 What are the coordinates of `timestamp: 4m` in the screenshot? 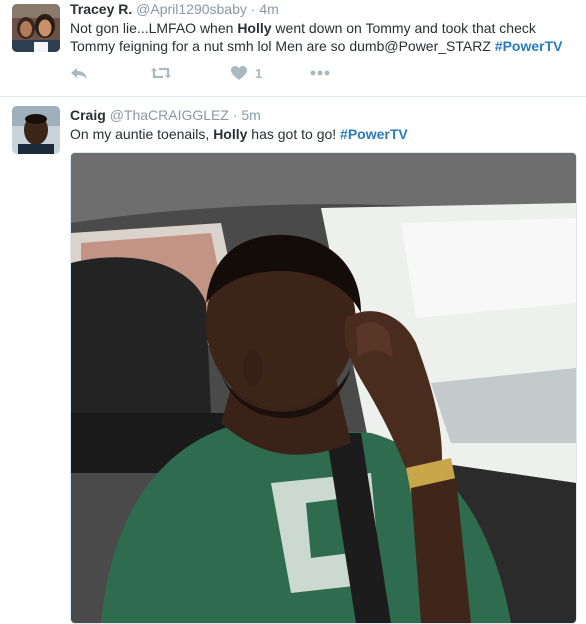 It's located at (268, 9).